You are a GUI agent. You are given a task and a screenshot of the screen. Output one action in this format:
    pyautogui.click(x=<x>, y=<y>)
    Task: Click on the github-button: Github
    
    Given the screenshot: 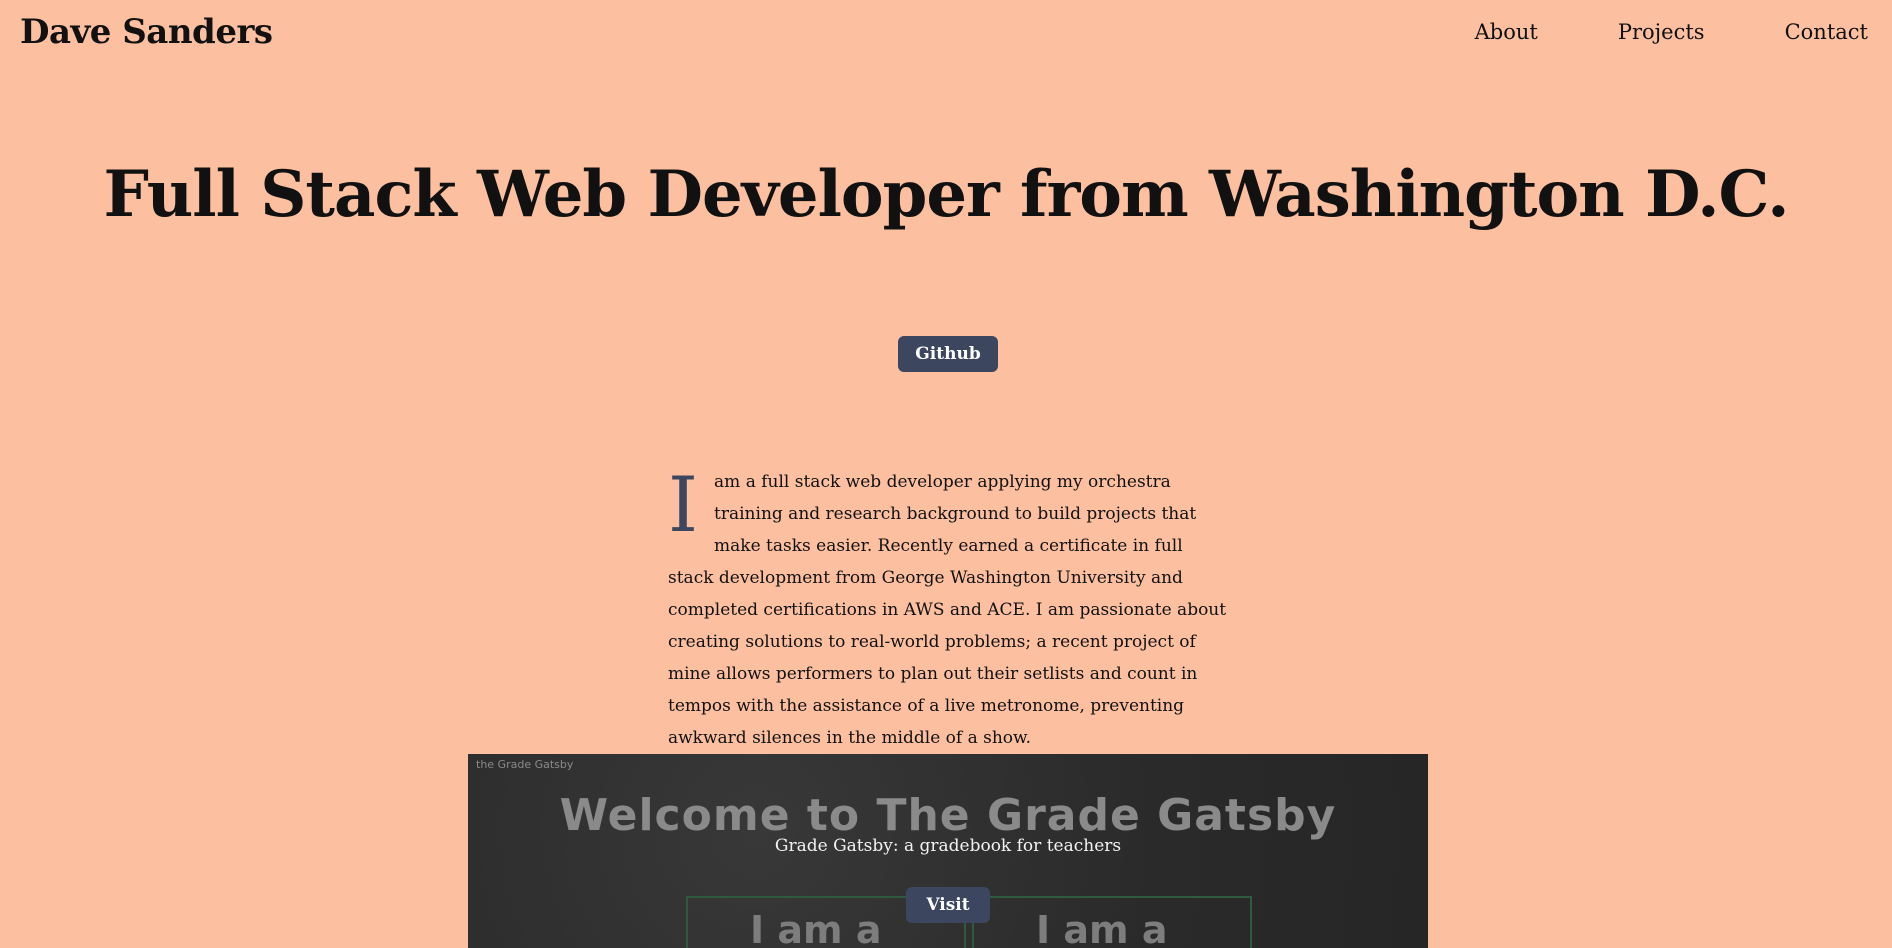 What is the action you would take?
    pyautogui.click(x=948, y=354)
    